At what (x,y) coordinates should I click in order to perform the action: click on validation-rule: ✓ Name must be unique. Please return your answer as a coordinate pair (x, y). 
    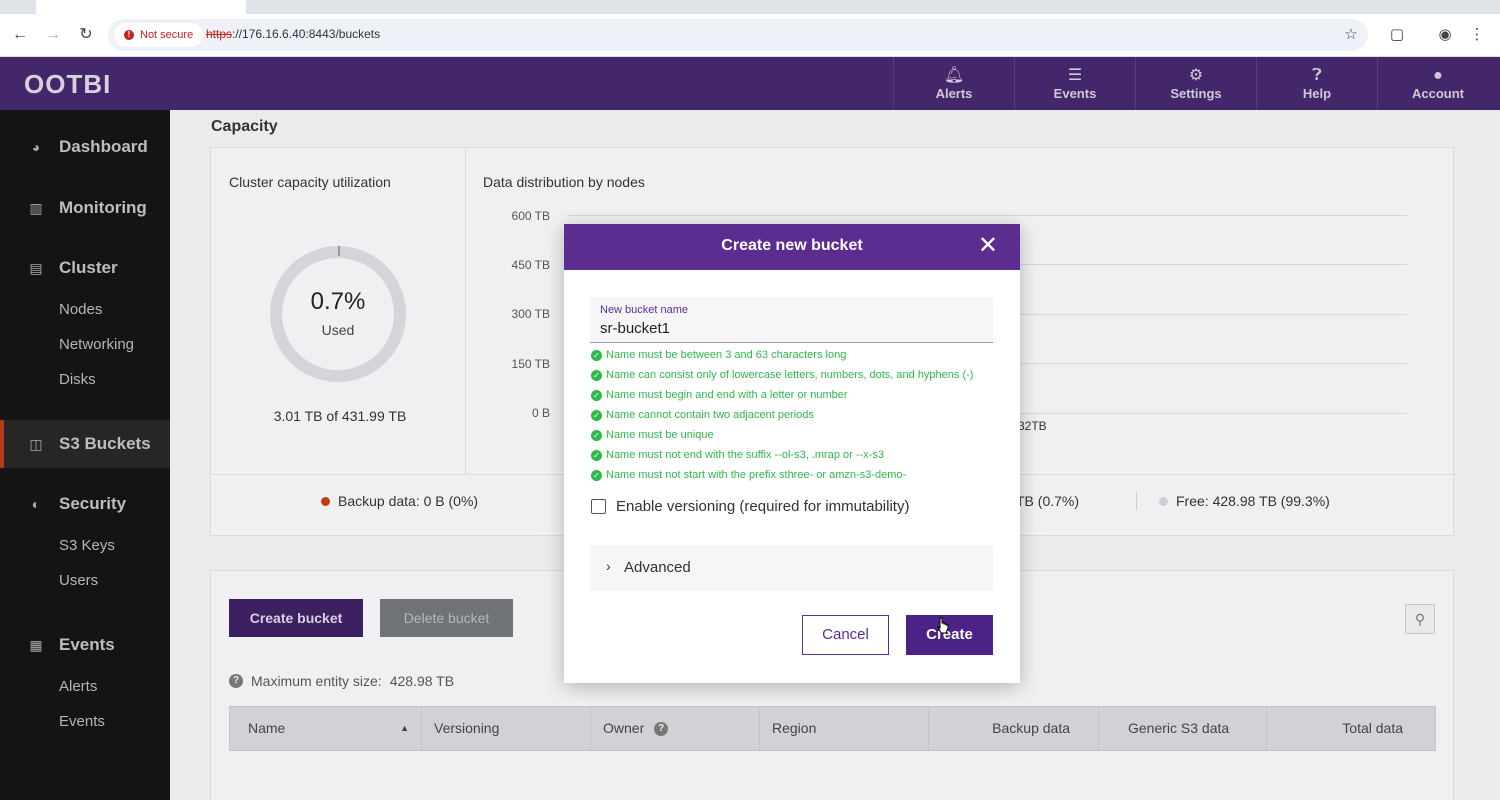
    Looking at the image, I should click on (652, 435).